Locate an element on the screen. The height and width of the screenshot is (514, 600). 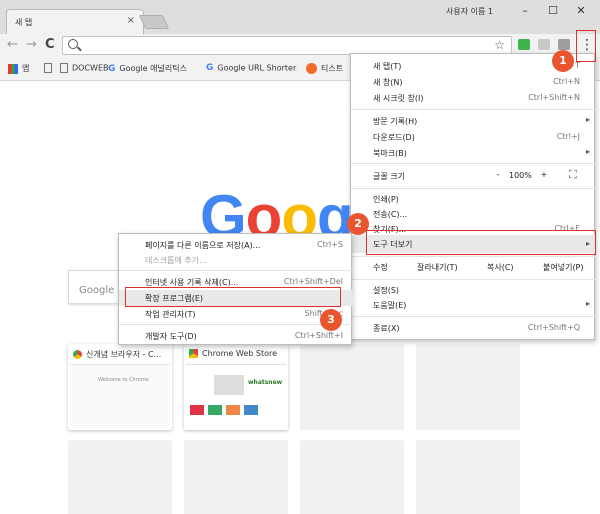
bookmark-apps: 앱 is located at coordinates (18, 68).